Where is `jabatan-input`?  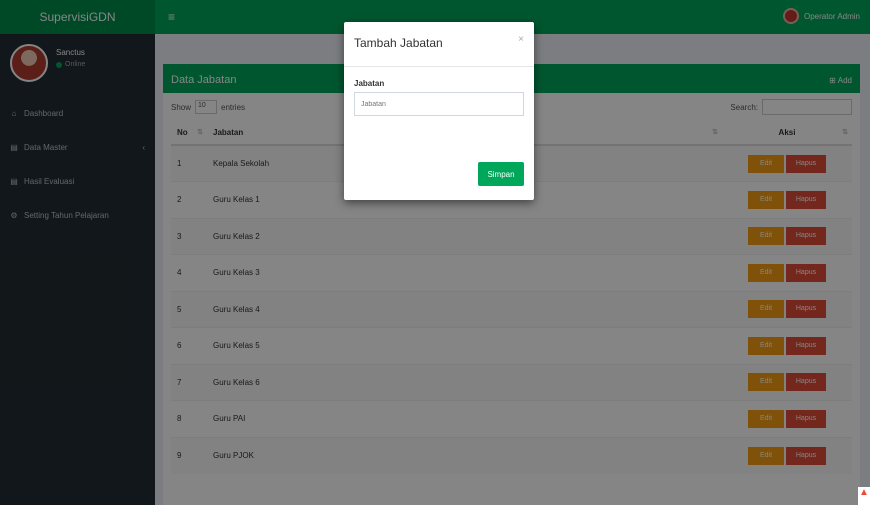
jabatan-input is located at coordinates (439, 104).